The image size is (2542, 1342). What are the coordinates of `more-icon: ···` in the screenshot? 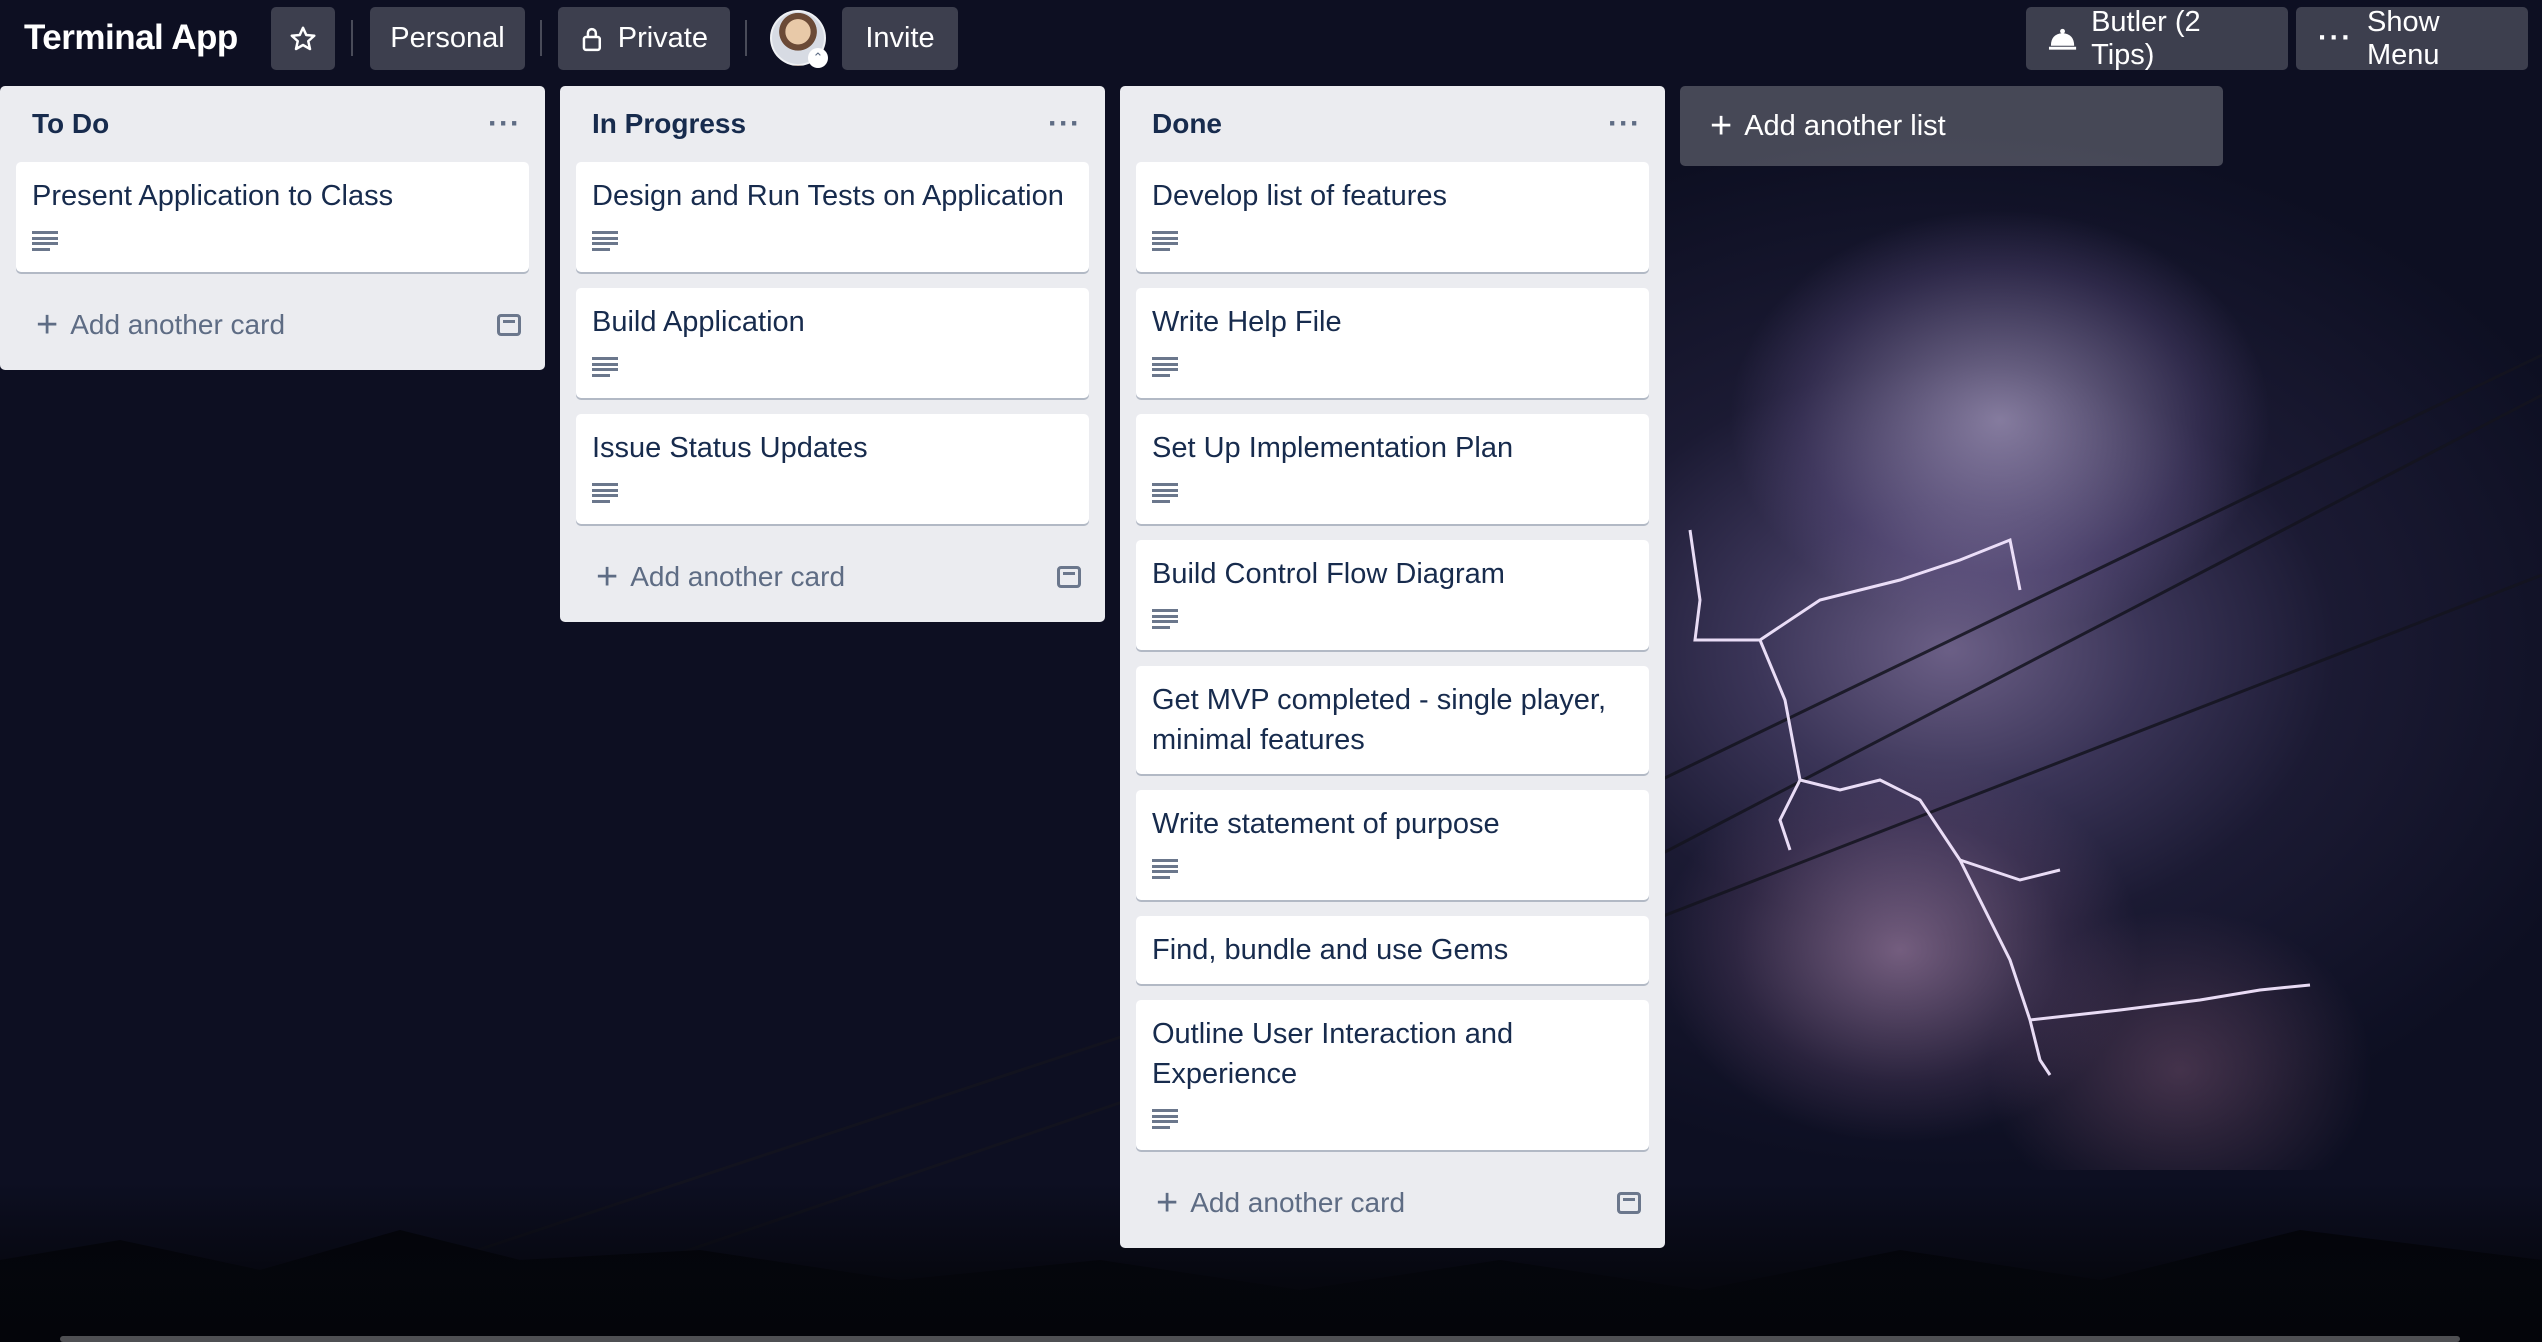 It's located at (2335, 38).